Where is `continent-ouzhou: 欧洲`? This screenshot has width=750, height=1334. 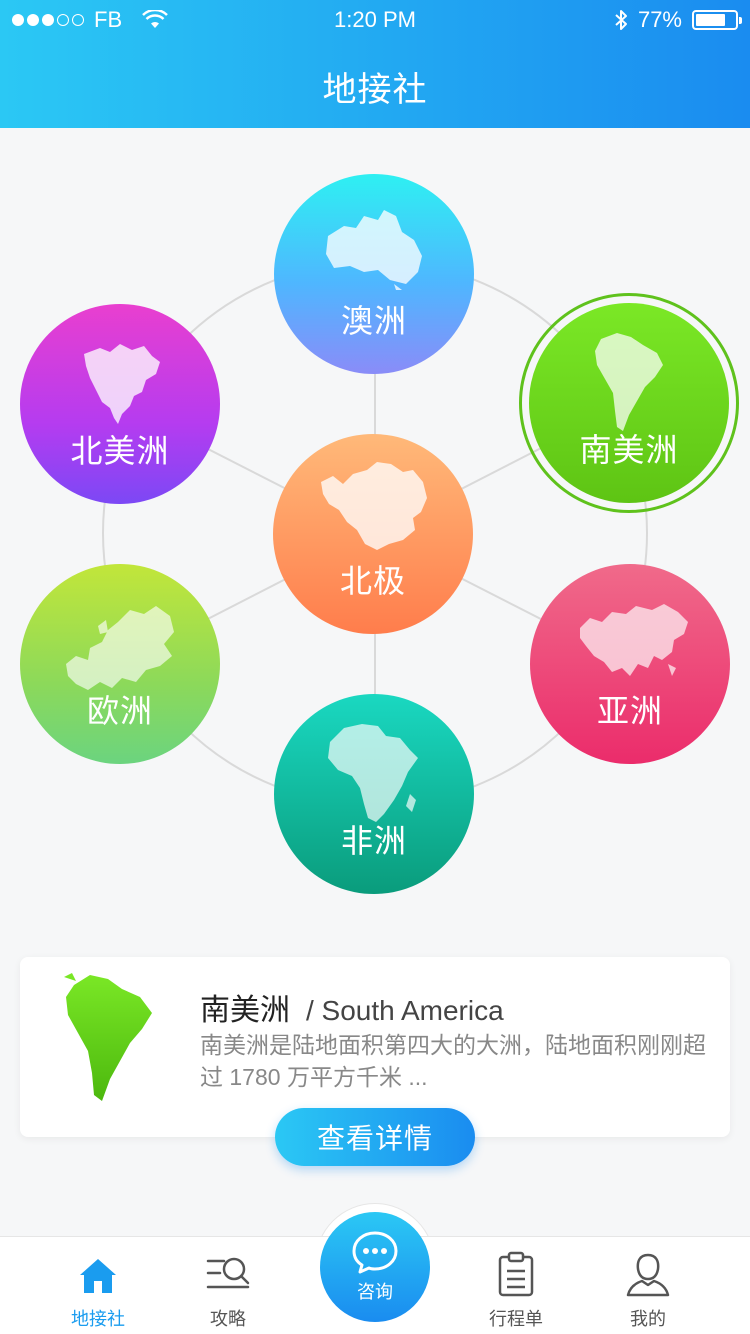
continent-ouzhou: 欧洲 is located at coordinates (120, 664).